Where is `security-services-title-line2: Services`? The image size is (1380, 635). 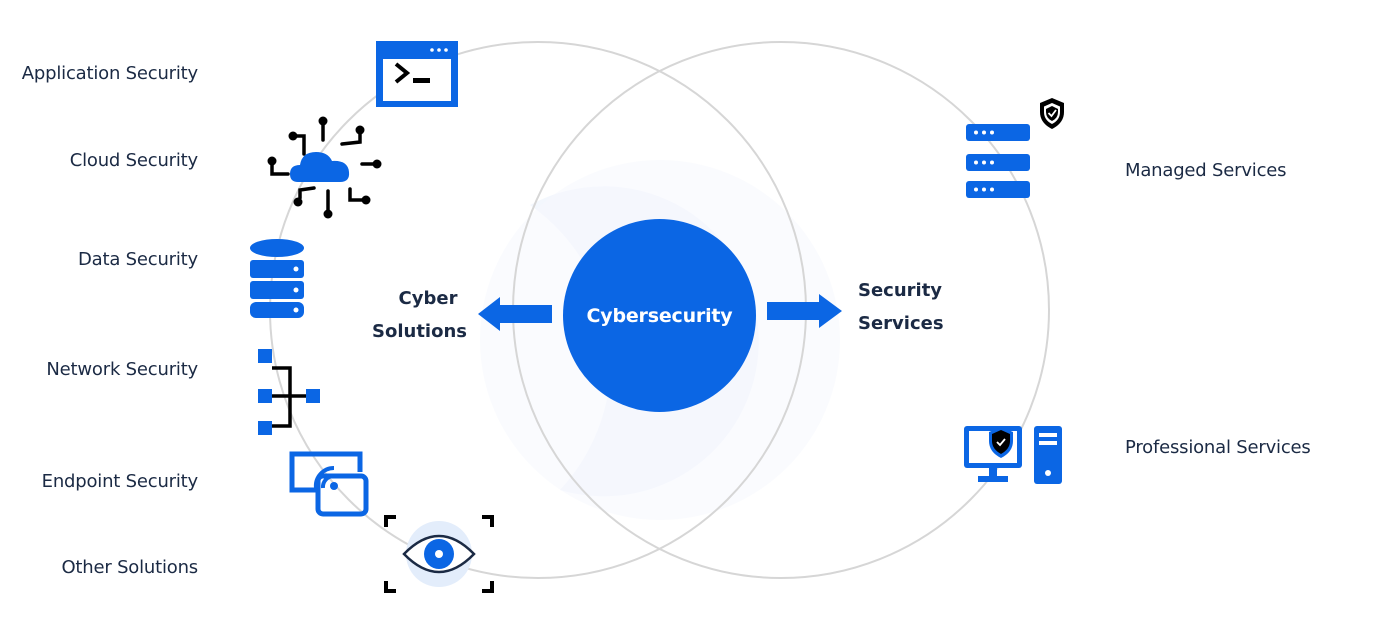
security-services-title-line2: Services is located at coordinates (901, 323).